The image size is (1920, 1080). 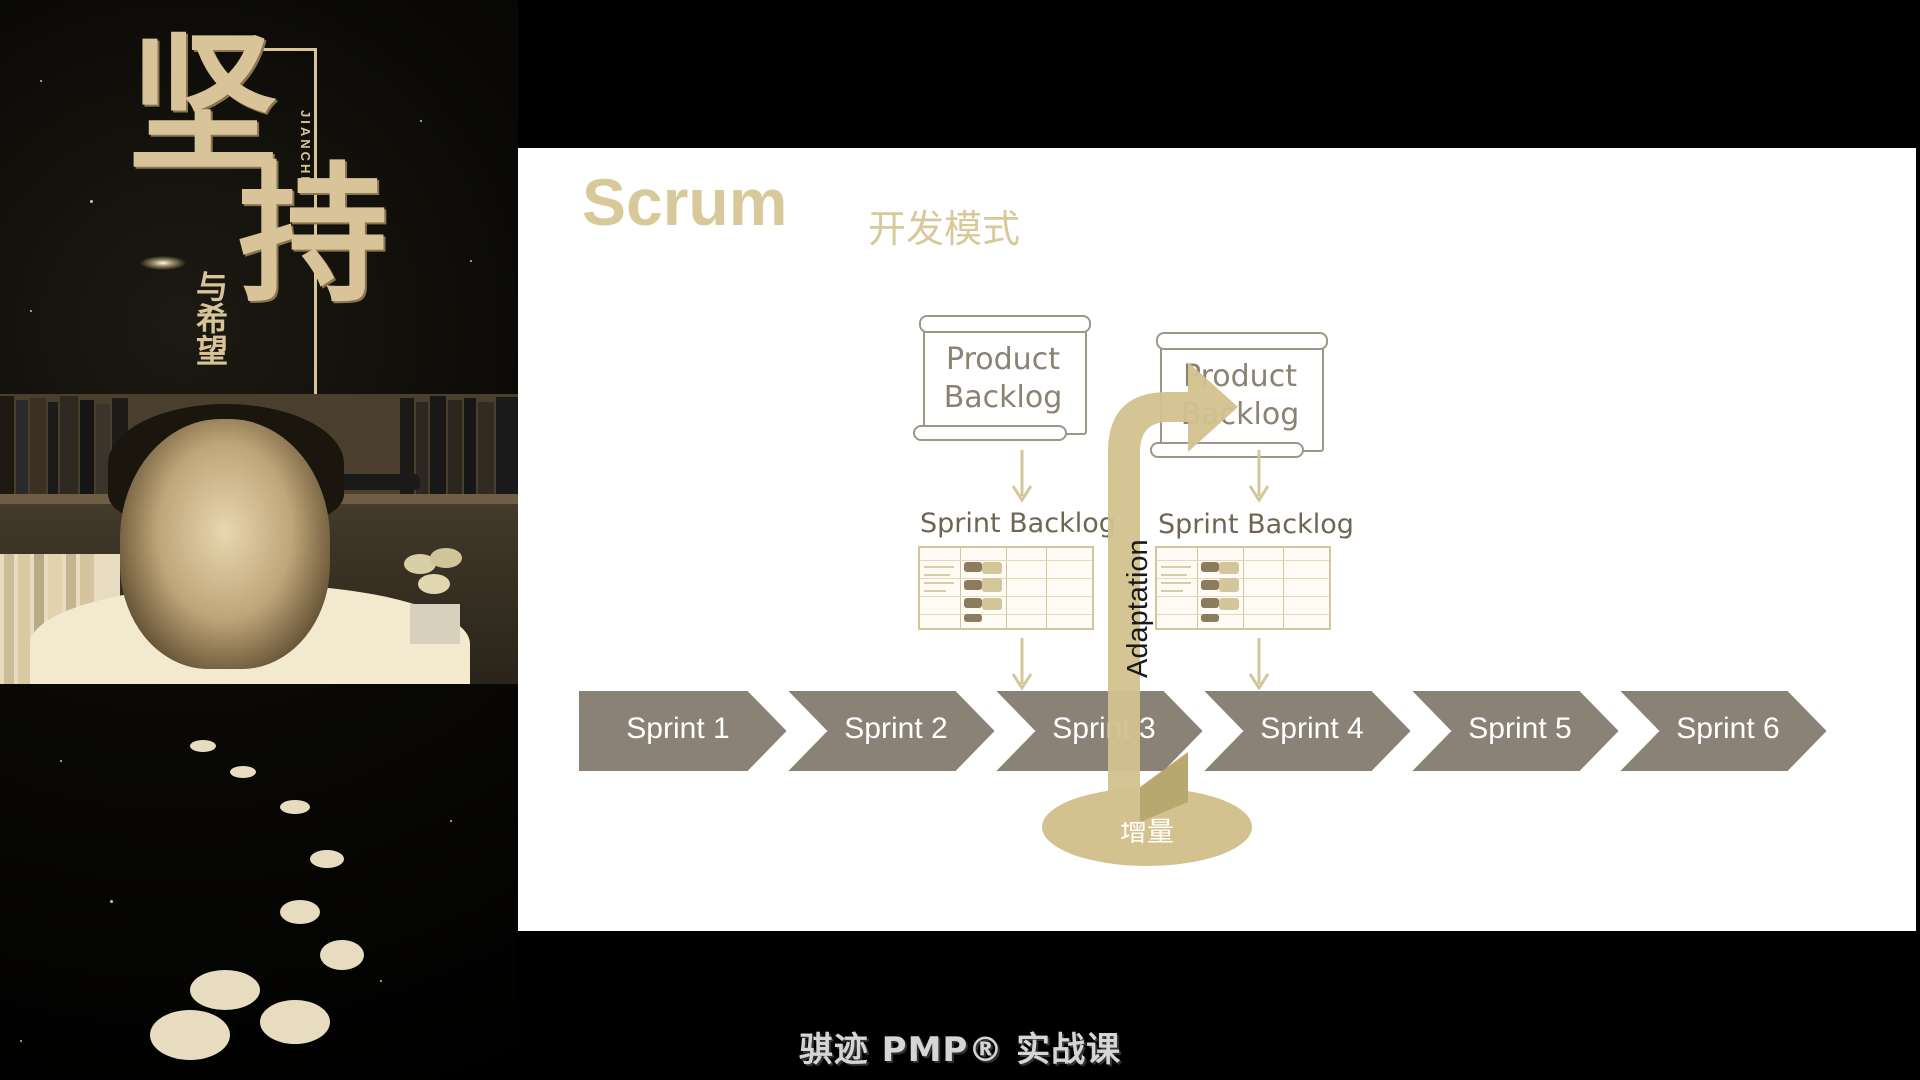 I want to click on light-flare, so click(x=163, y=263).